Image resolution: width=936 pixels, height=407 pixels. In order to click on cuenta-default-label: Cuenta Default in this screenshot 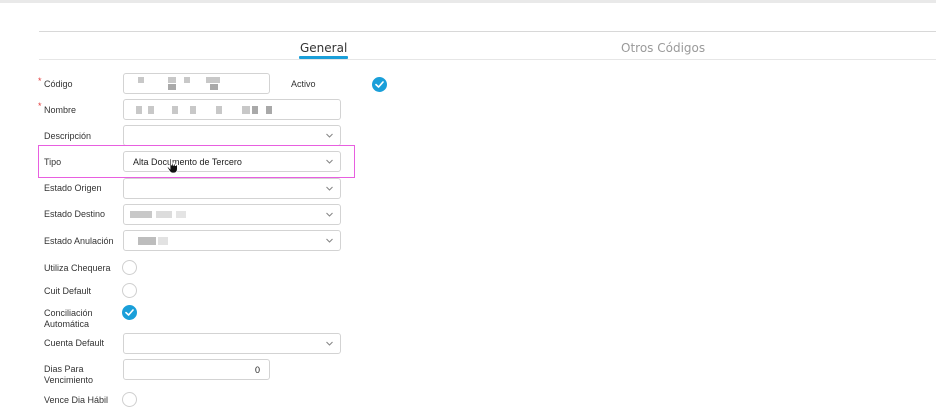, I will do `click(74, 343)`.